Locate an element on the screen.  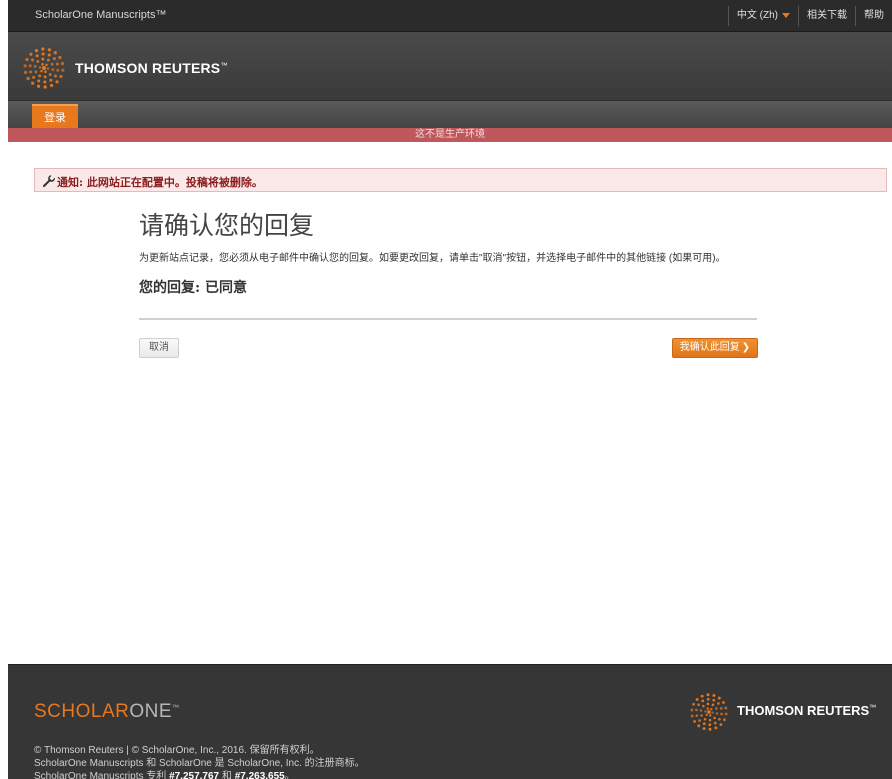
confirm-reply-button: 我确认此回复 ❯ is located at coordinates (715, 348).